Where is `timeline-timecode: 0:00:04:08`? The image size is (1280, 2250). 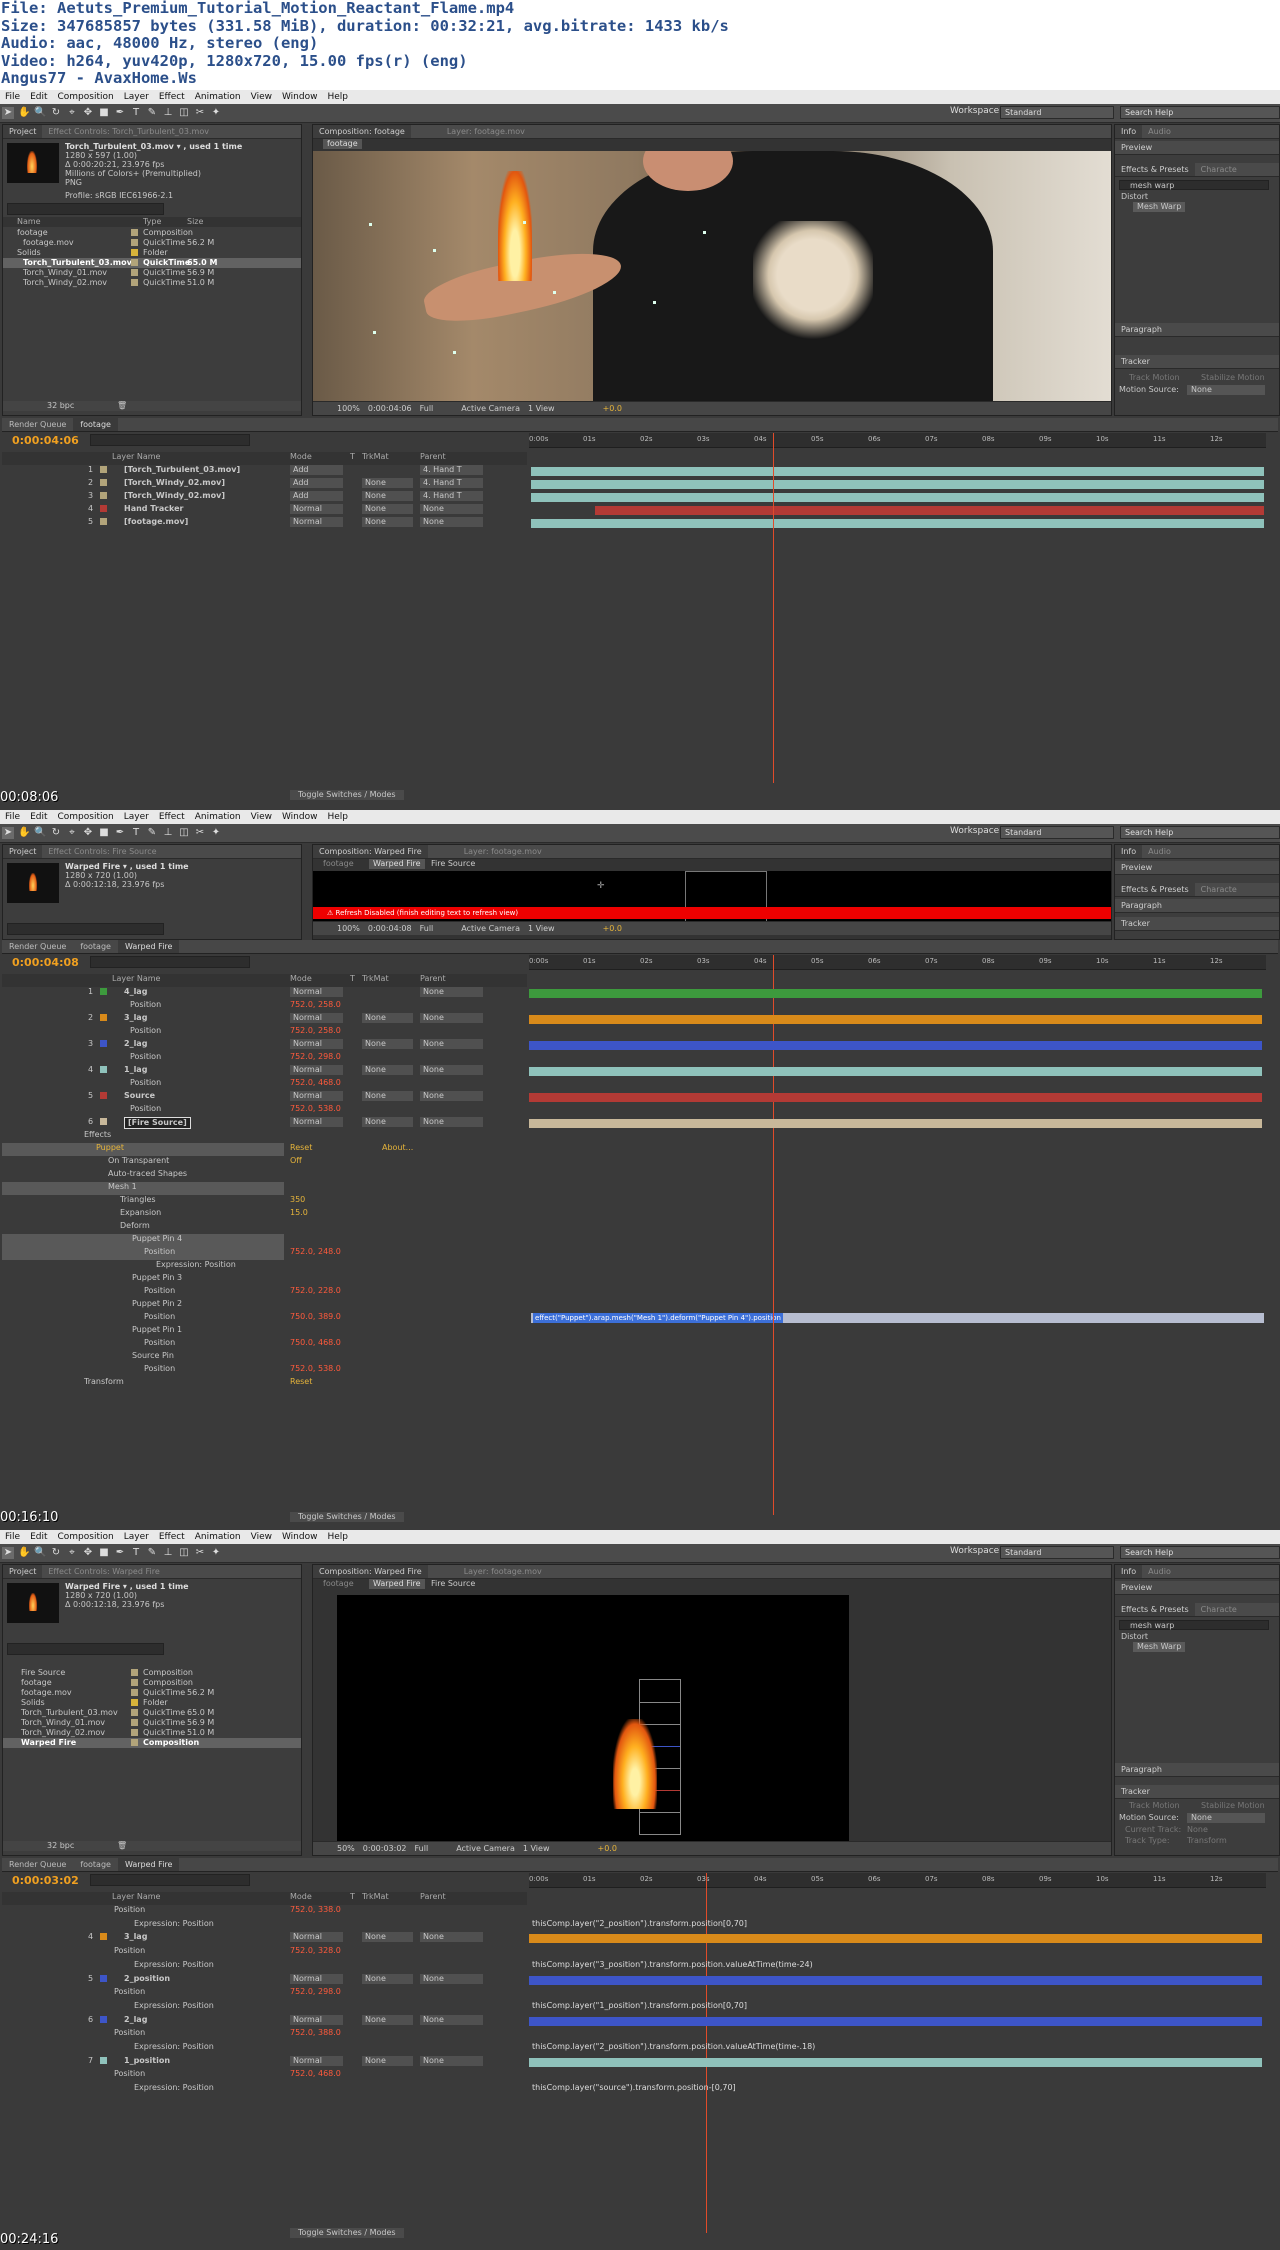 timeline-timecode: 0:00:04:08 is located at coordinates (45, 962).